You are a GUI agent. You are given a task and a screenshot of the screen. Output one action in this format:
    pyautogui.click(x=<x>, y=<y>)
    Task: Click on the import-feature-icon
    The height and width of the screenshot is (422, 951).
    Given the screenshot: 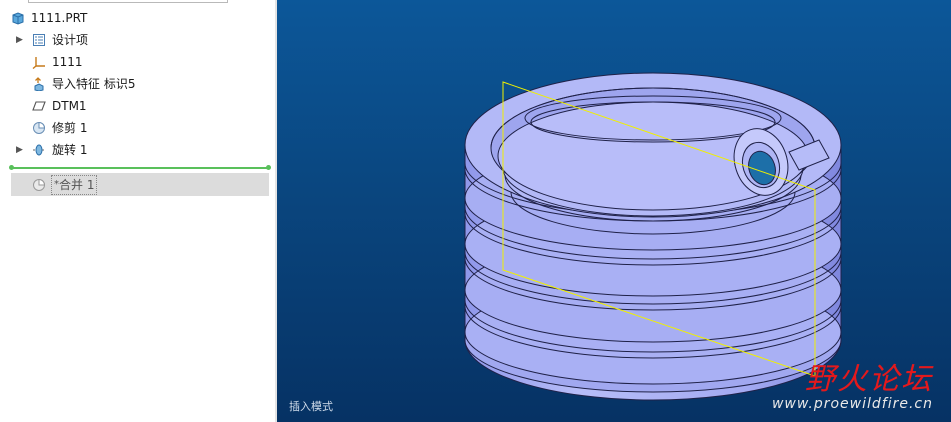 What is the action you would take?
    pyautogui.click(x=39, y=84)
    